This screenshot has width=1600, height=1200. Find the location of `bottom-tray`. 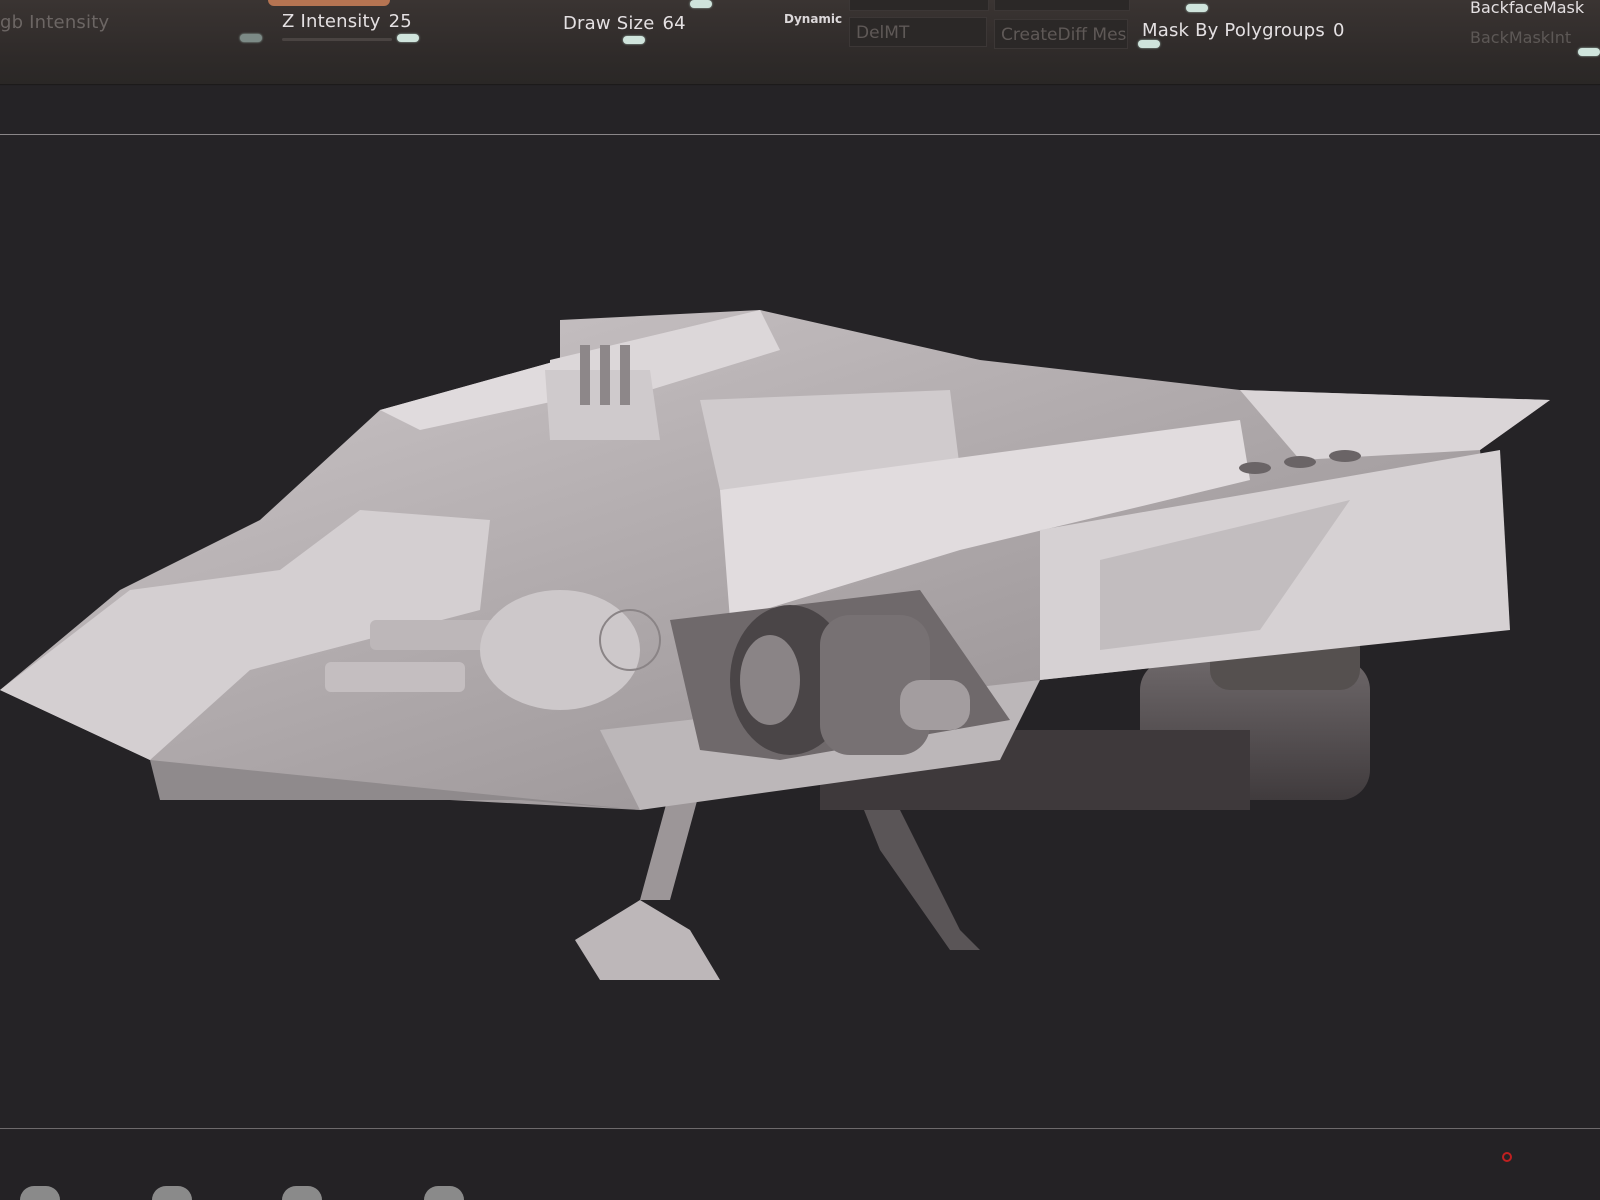

bottom-tray is located at coordinates (800, 1165).